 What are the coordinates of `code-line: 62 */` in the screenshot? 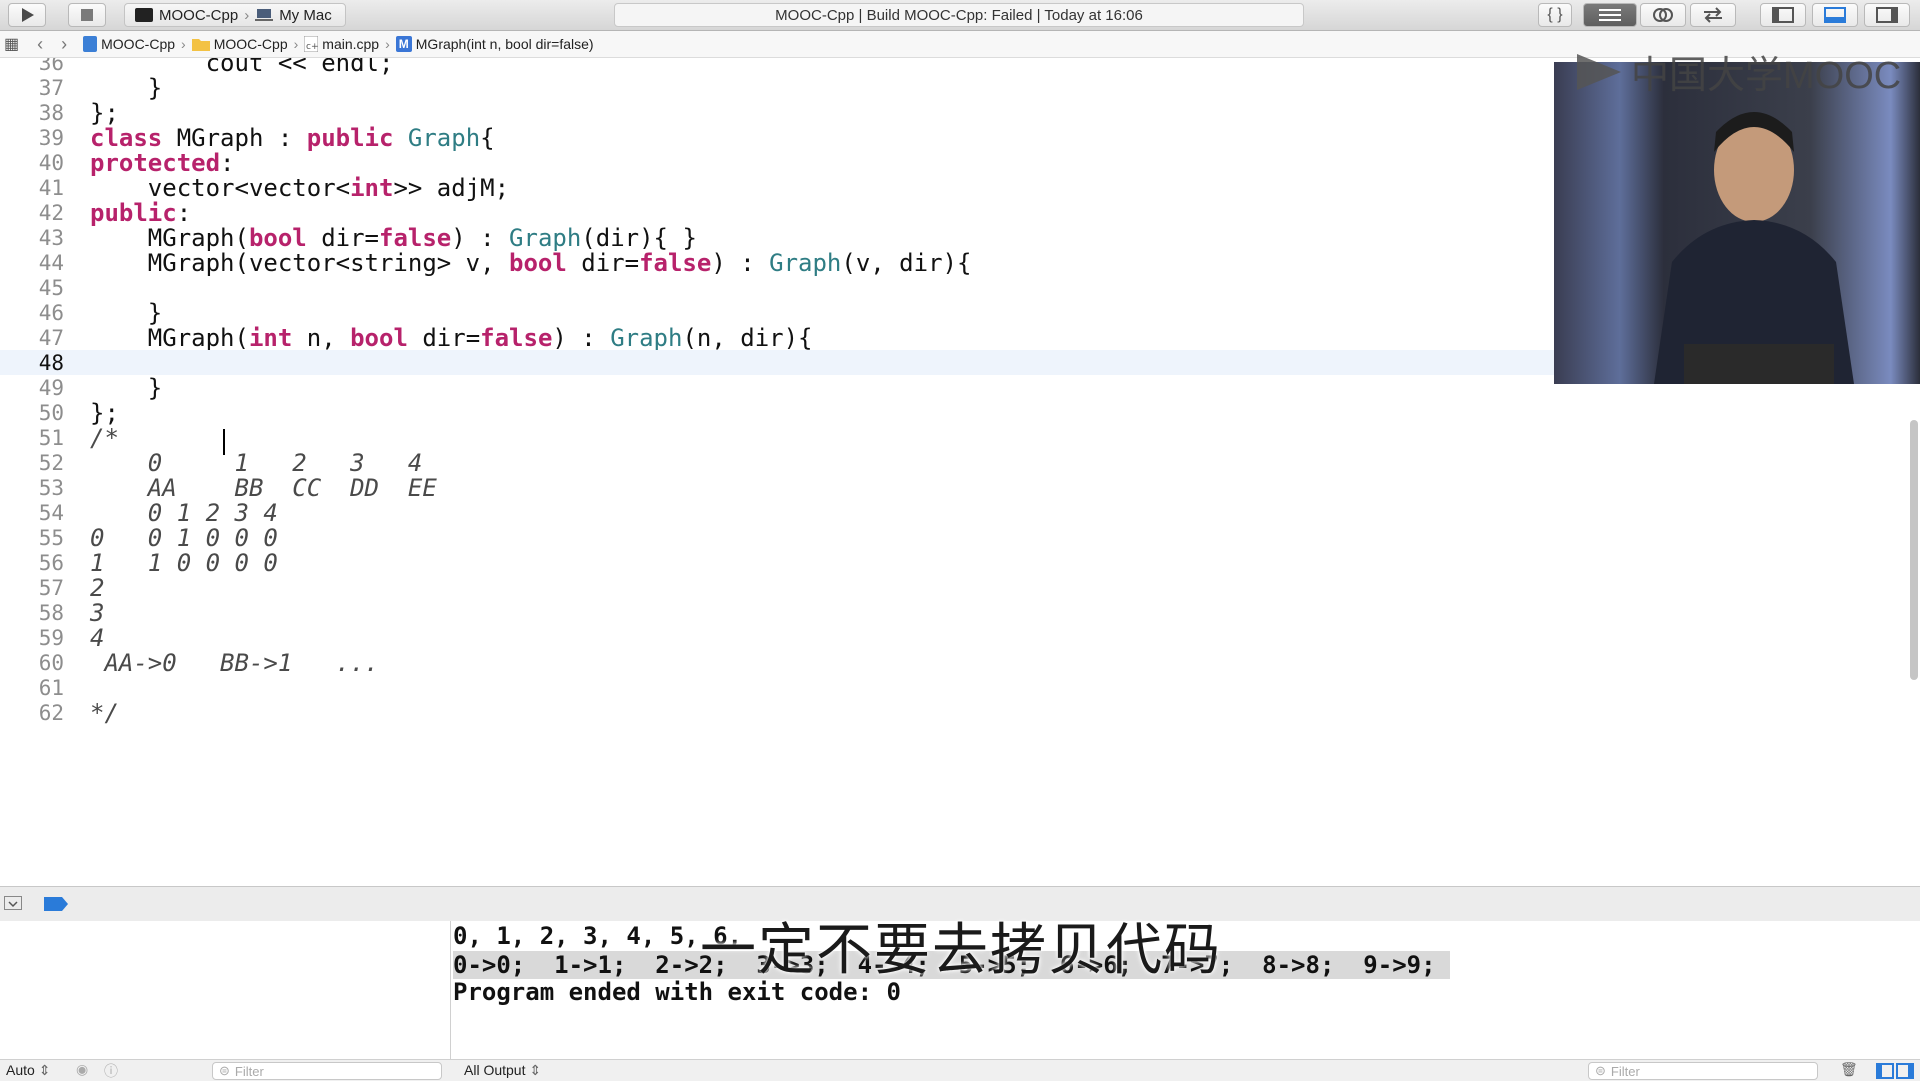 It's located at (953, 712).